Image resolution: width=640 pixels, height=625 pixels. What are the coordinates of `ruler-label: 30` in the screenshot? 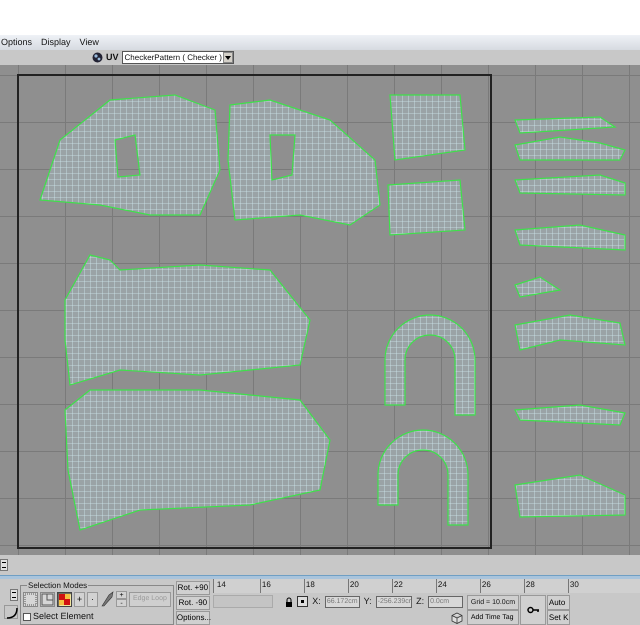 It's located at (590, 586).